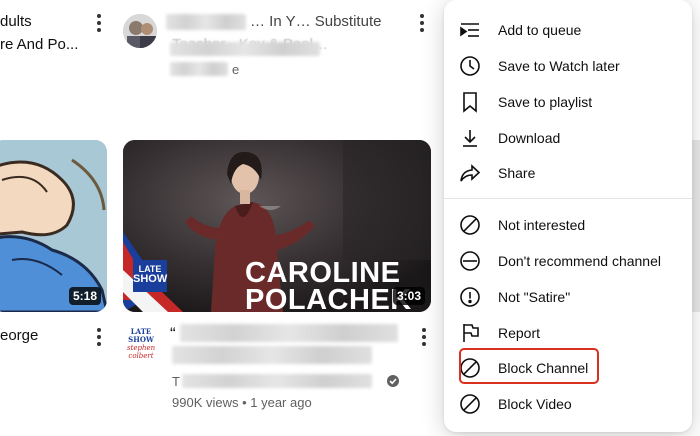  Describe the element at coordinates (236, 69) in the screenshot. I see `video-meta: e` at that location.